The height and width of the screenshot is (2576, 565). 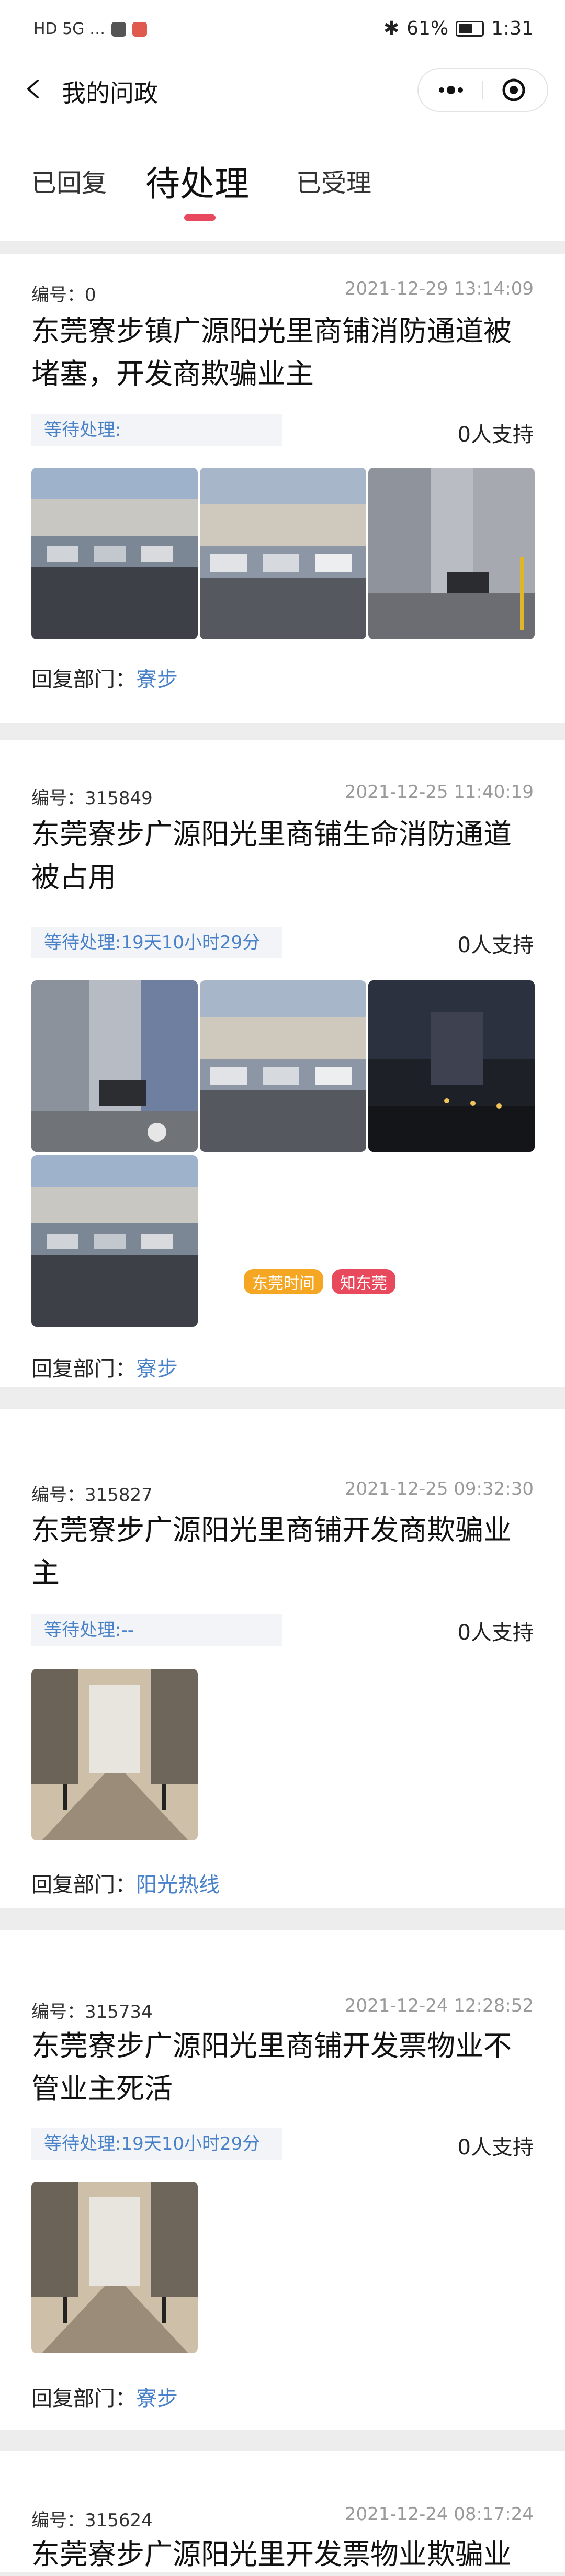 What do you see at coordinates (271, 2555) in the screenshot?
I see `complaint-title: 东莞寮步广源阳光里开发票物业欺骗业` at bounding box center [271, 2555].